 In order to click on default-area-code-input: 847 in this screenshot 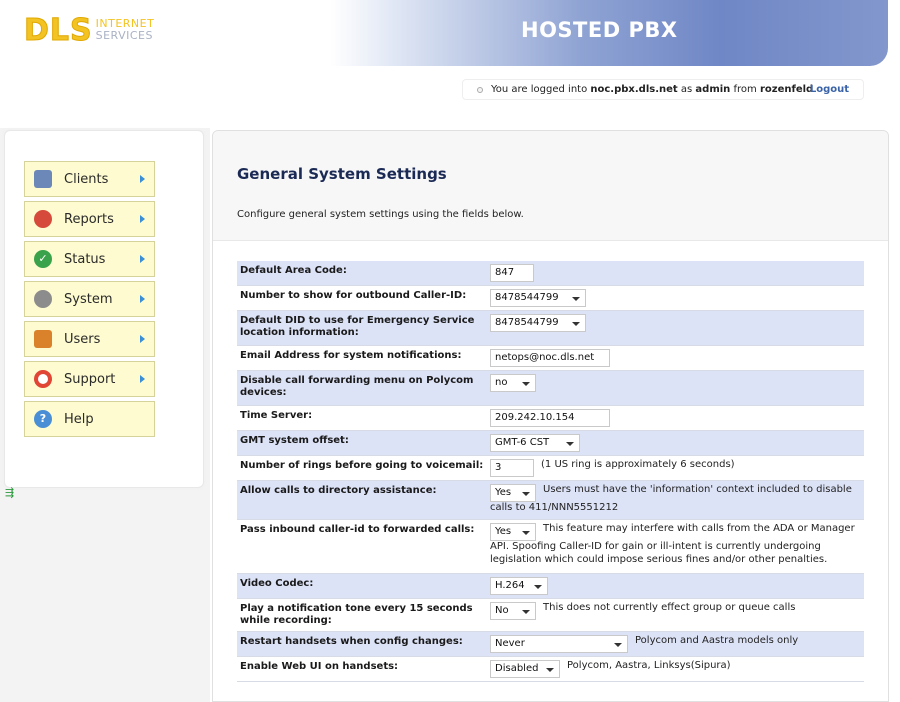, I will do `click(512, 273)`.